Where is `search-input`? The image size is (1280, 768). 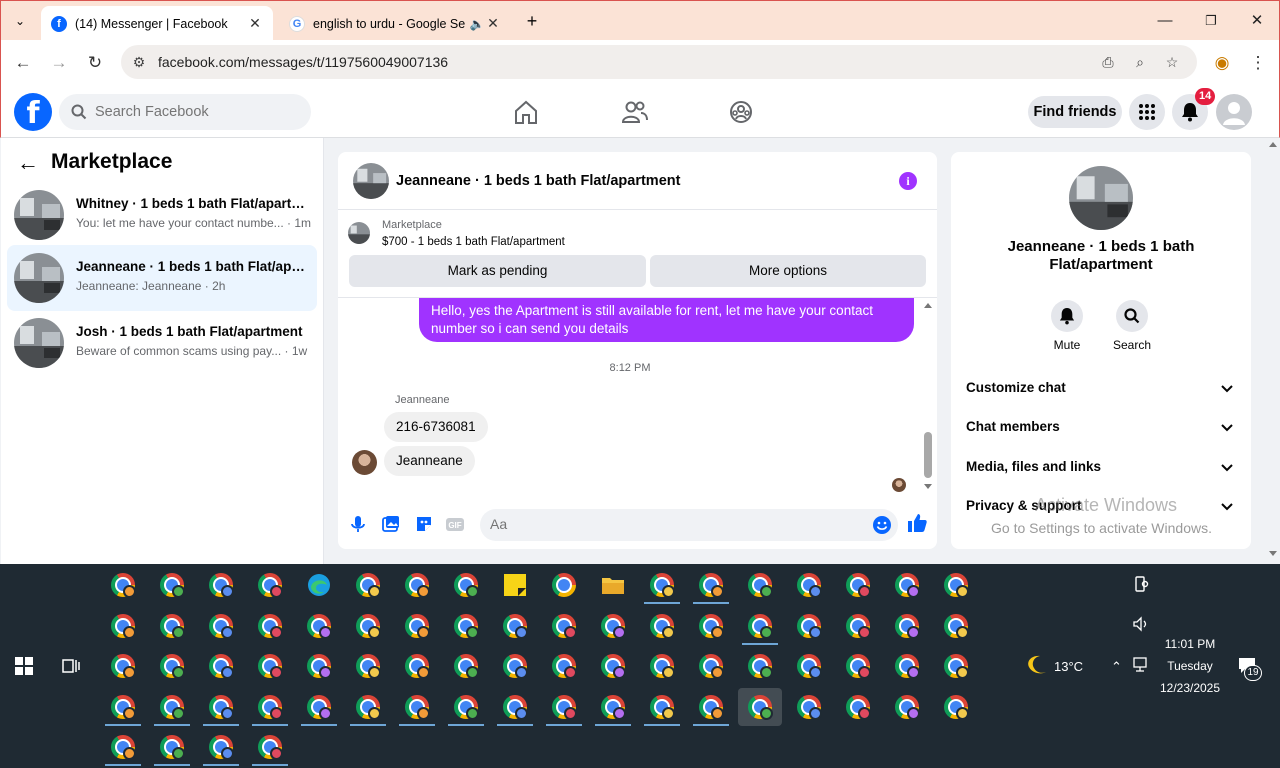
search-input is located at coordinates (195, 112).